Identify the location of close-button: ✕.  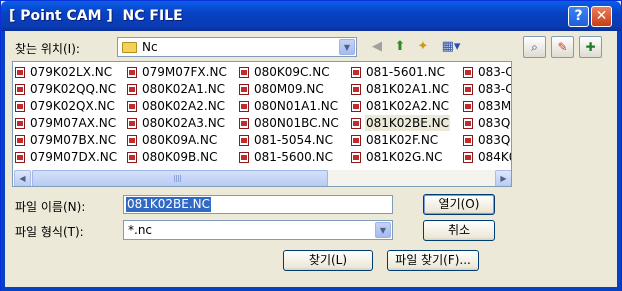
(601, 16).